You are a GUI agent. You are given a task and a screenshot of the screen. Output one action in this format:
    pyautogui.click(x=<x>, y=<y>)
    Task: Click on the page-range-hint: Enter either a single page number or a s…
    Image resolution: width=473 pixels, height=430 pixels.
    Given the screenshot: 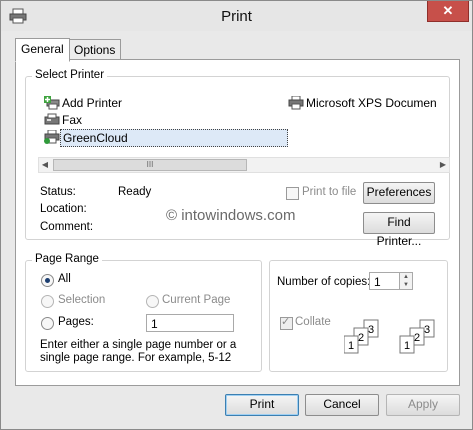 What is the action you would take?
    pyautogui.click(x=138, y=351)
    